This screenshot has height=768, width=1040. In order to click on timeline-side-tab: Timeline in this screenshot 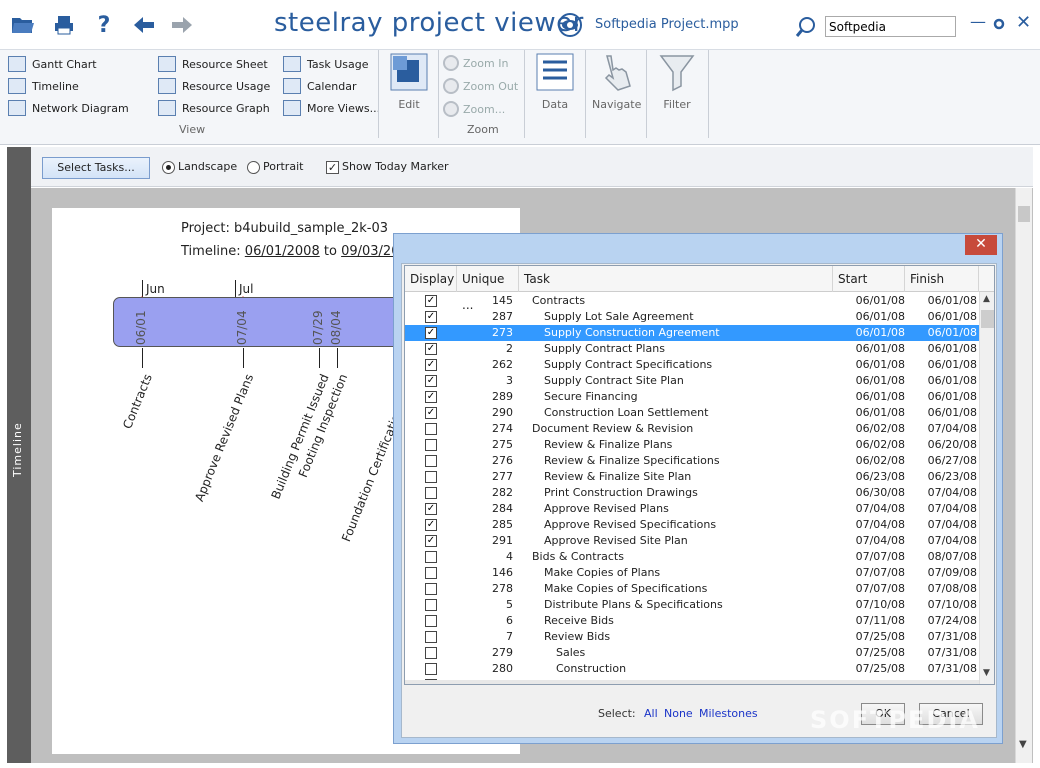, I will do `click(19, 455)`.